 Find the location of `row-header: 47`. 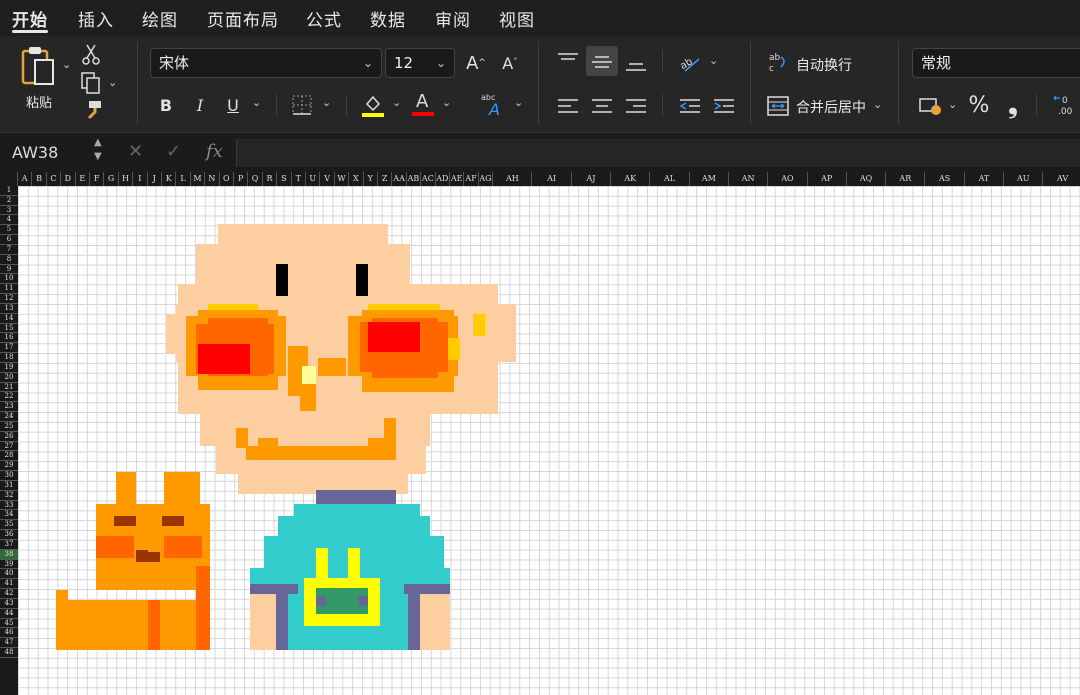

row-header: 47 is located at coordinates (9, 643).